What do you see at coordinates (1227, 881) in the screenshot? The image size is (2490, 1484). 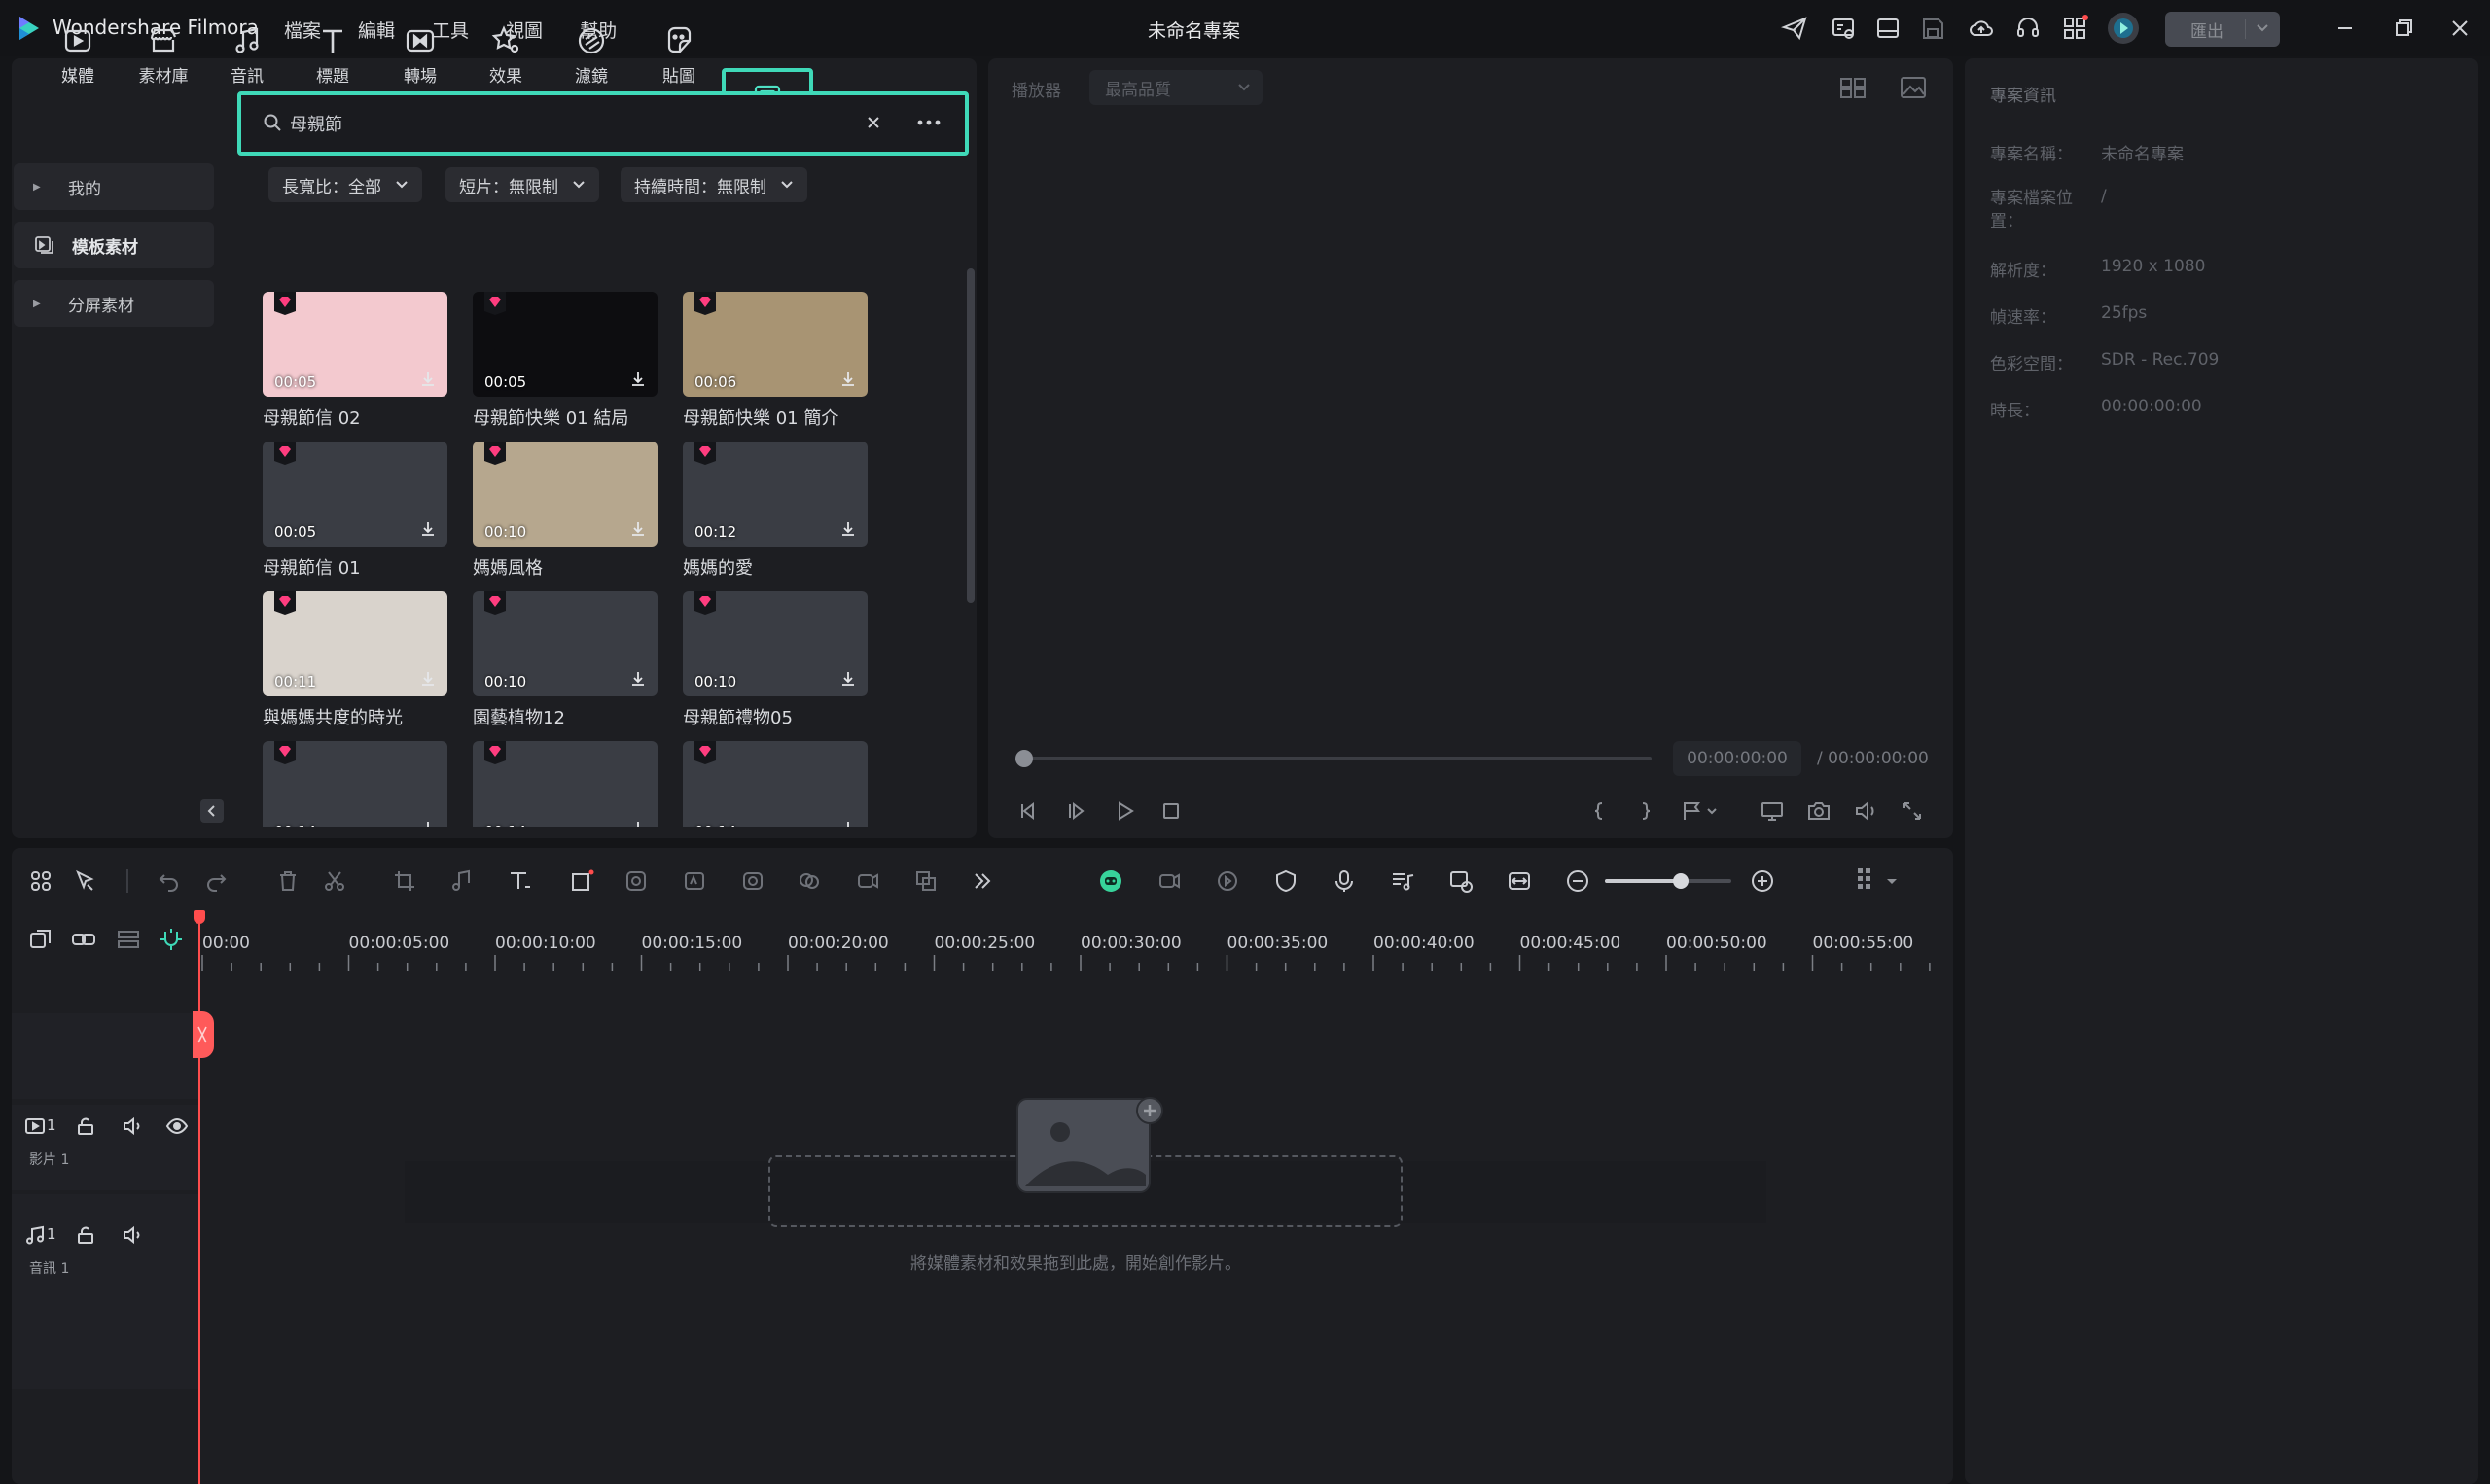 I see `motion-track-icon` at bounding box center [1227, 881].